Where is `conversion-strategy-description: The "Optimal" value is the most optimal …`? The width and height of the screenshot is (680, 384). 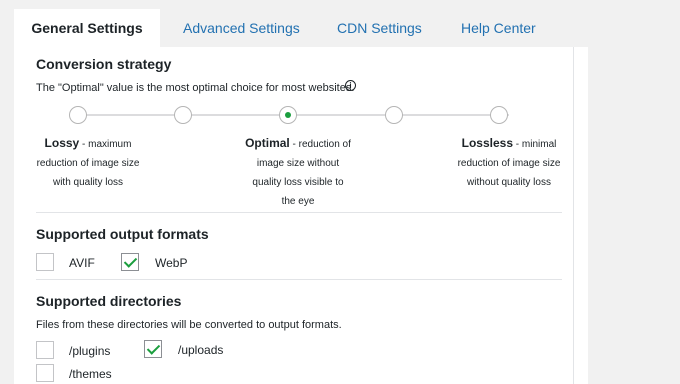
conversion-strategy-description: The "Optimal" value is the most optimal … is located at coordinates (195, 88).